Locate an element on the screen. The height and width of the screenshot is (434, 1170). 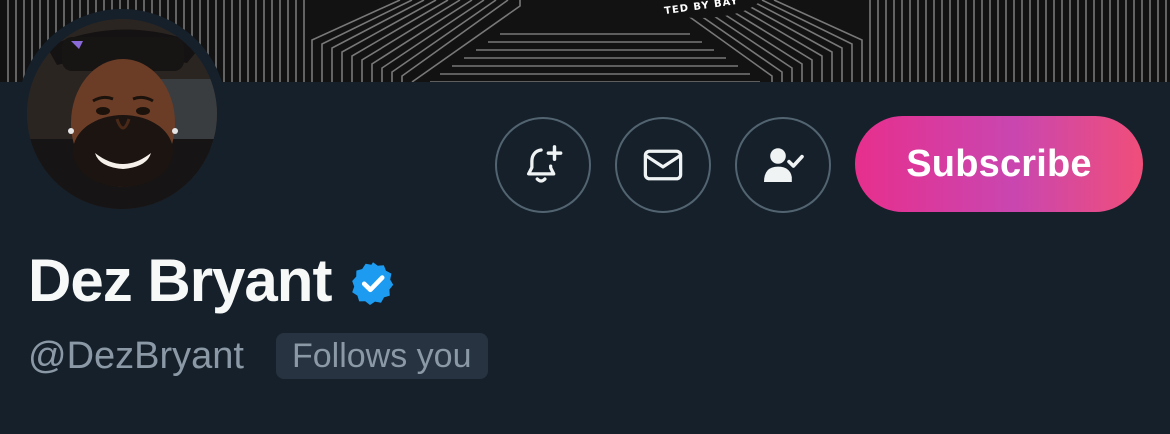
bell-plus-icon is located at coordinates (544, 164).